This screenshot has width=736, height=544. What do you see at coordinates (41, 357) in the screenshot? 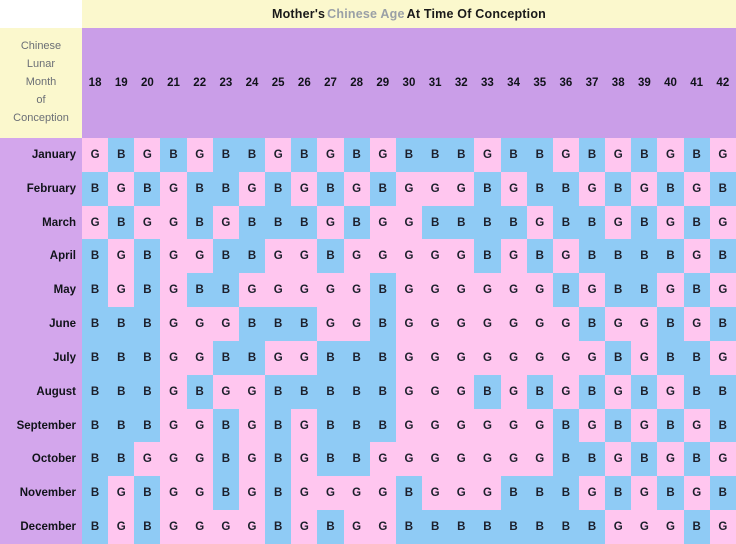
I see `month-row-label: July` at bounding box center [41, 357].